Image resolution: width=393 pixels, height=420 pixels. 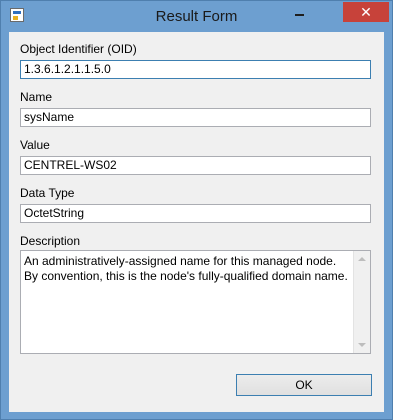 What do you see at coordinates (50, 241) in the screenshot?
I see `description-label: Description` at bounding box center [50, 241].